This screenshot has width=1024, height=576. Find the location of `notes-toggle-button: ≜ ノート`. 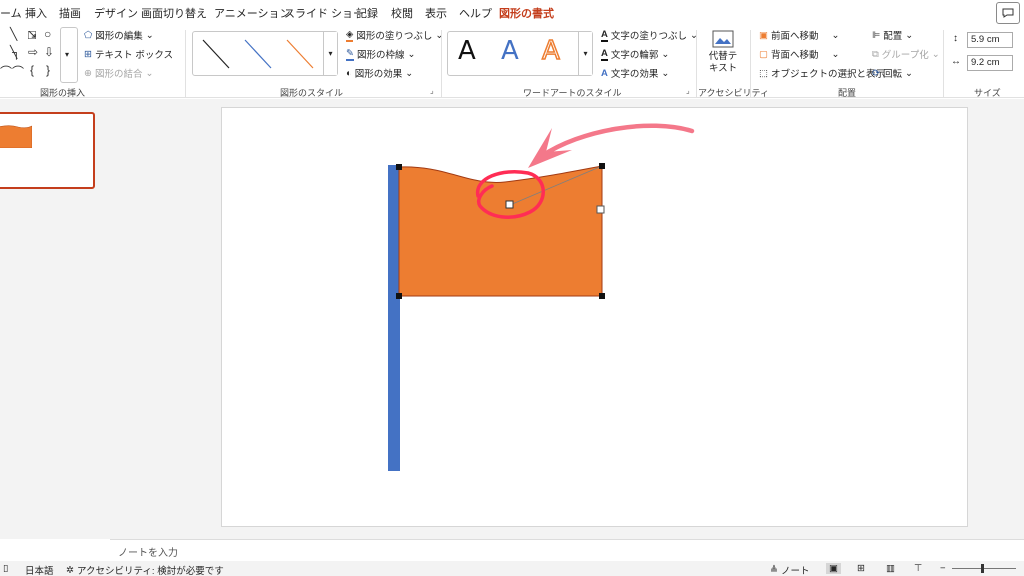

notes-toggle-button: ≜ ノート is located at coordinates (789, 569).